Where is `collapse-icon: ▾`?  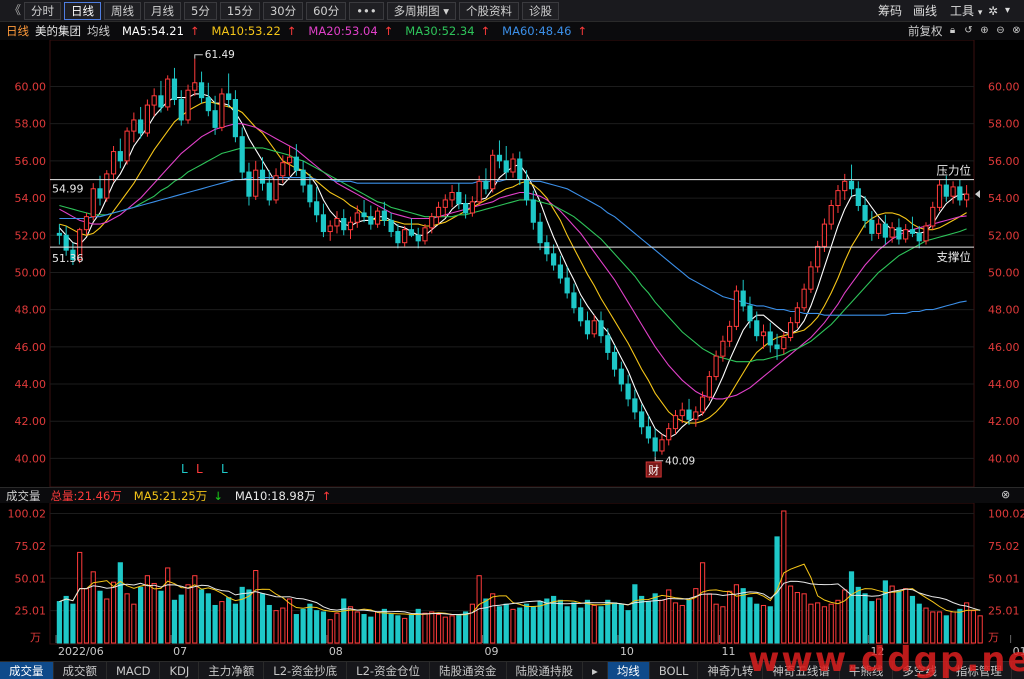 collapse-icon: ▾ is located at coordinates (1007, 11).